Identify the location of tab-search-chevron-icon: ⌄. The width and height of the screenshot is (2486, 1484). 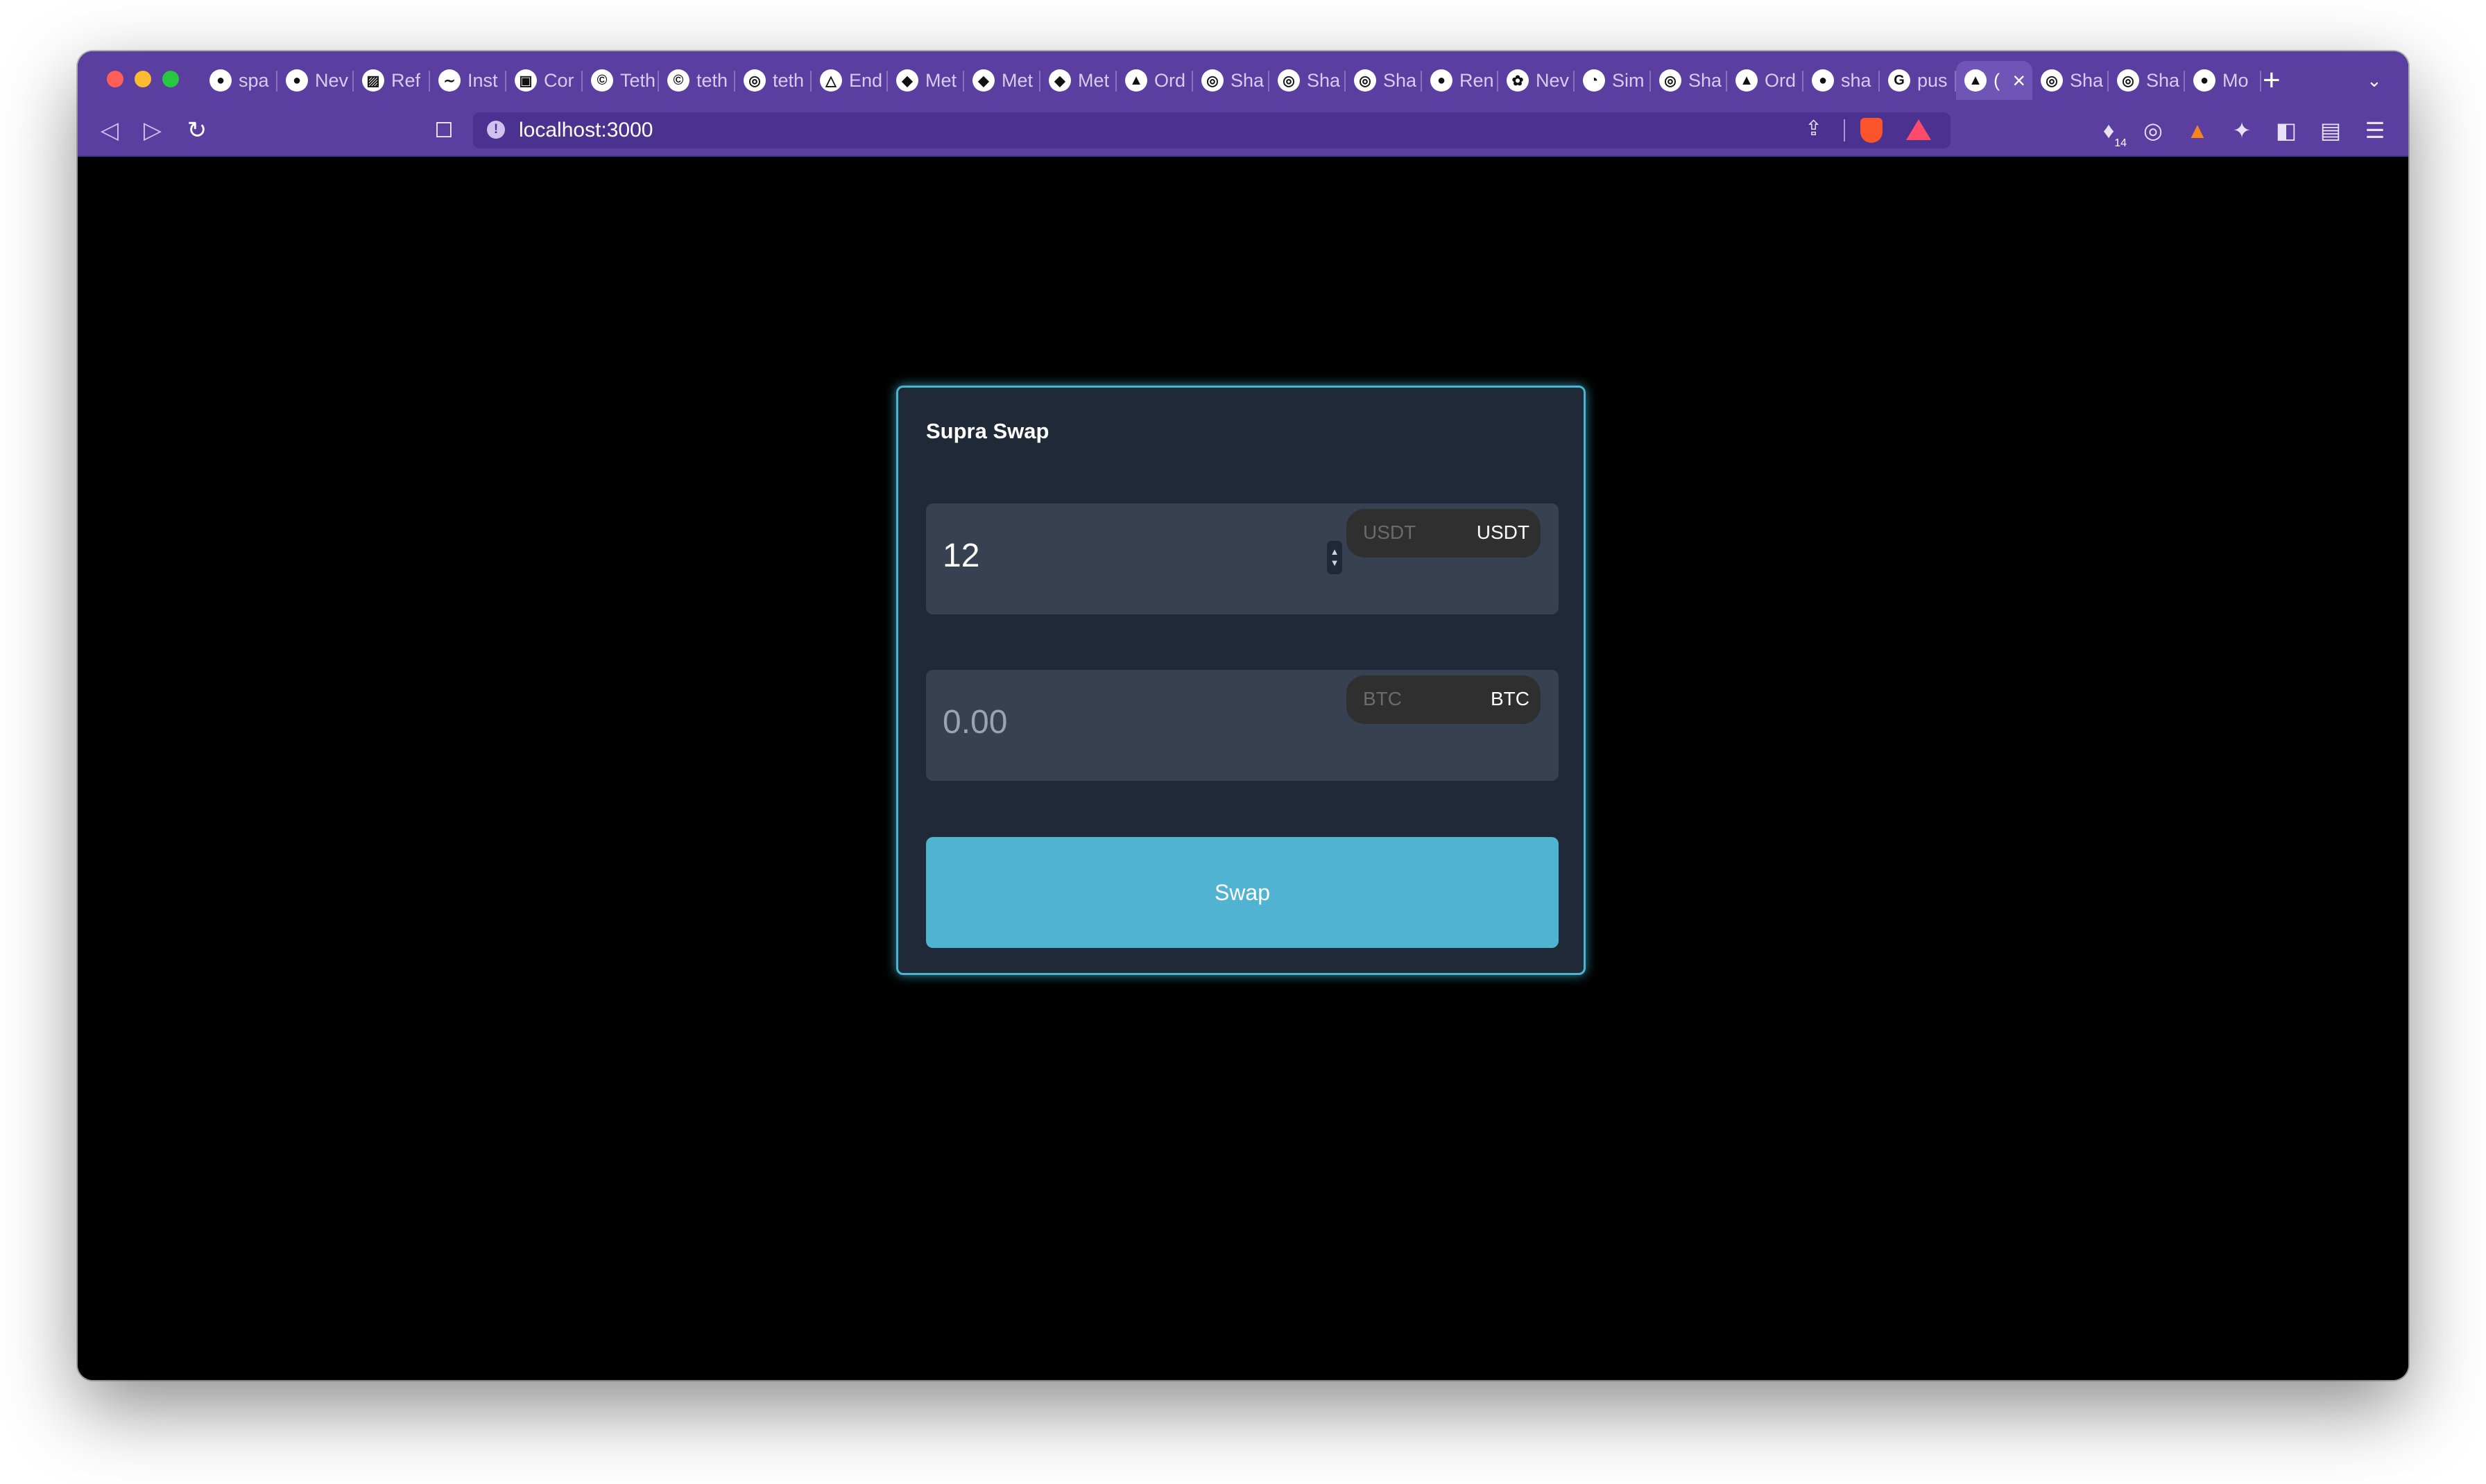
(2375, 80).